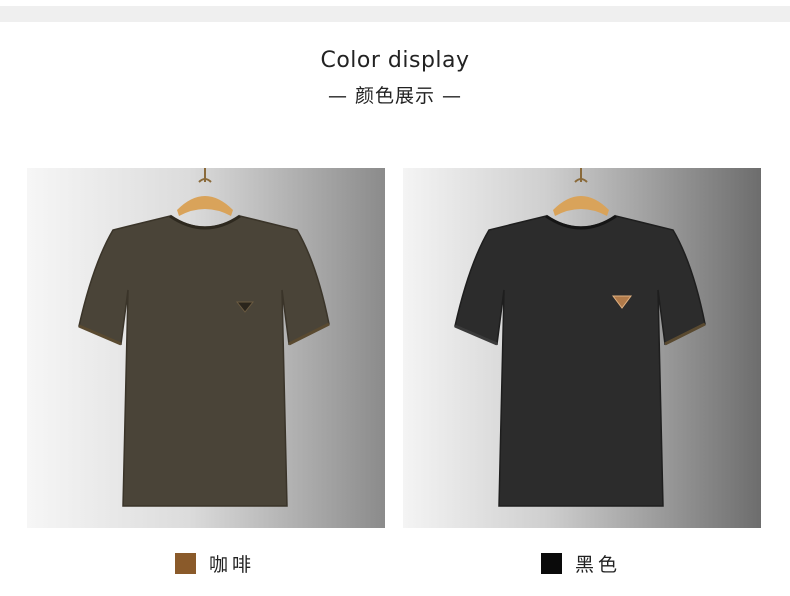 The height and width of the screenshot is (596, 790). I want to click on color-label-coffee: 咖啡, so click(232, 564).